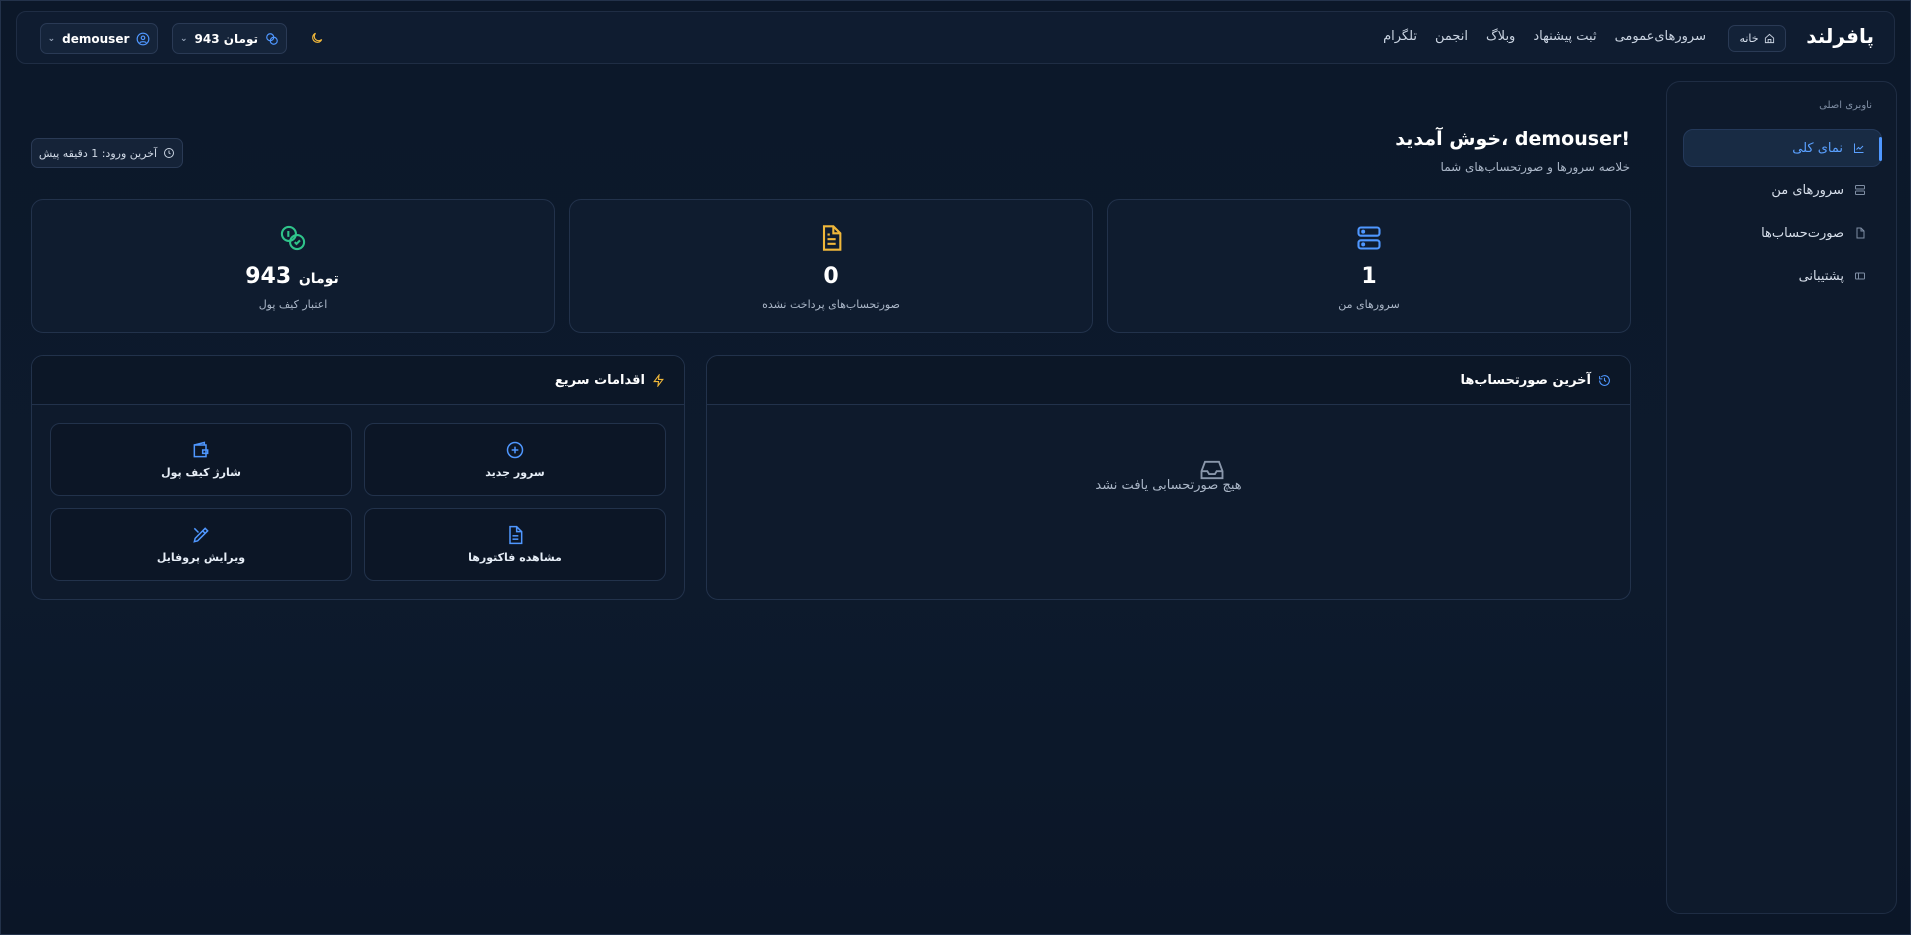  Describe the element at coordinates (1369, 304) in the screenshot. I see `stat-label: سرورهای من` at that location.